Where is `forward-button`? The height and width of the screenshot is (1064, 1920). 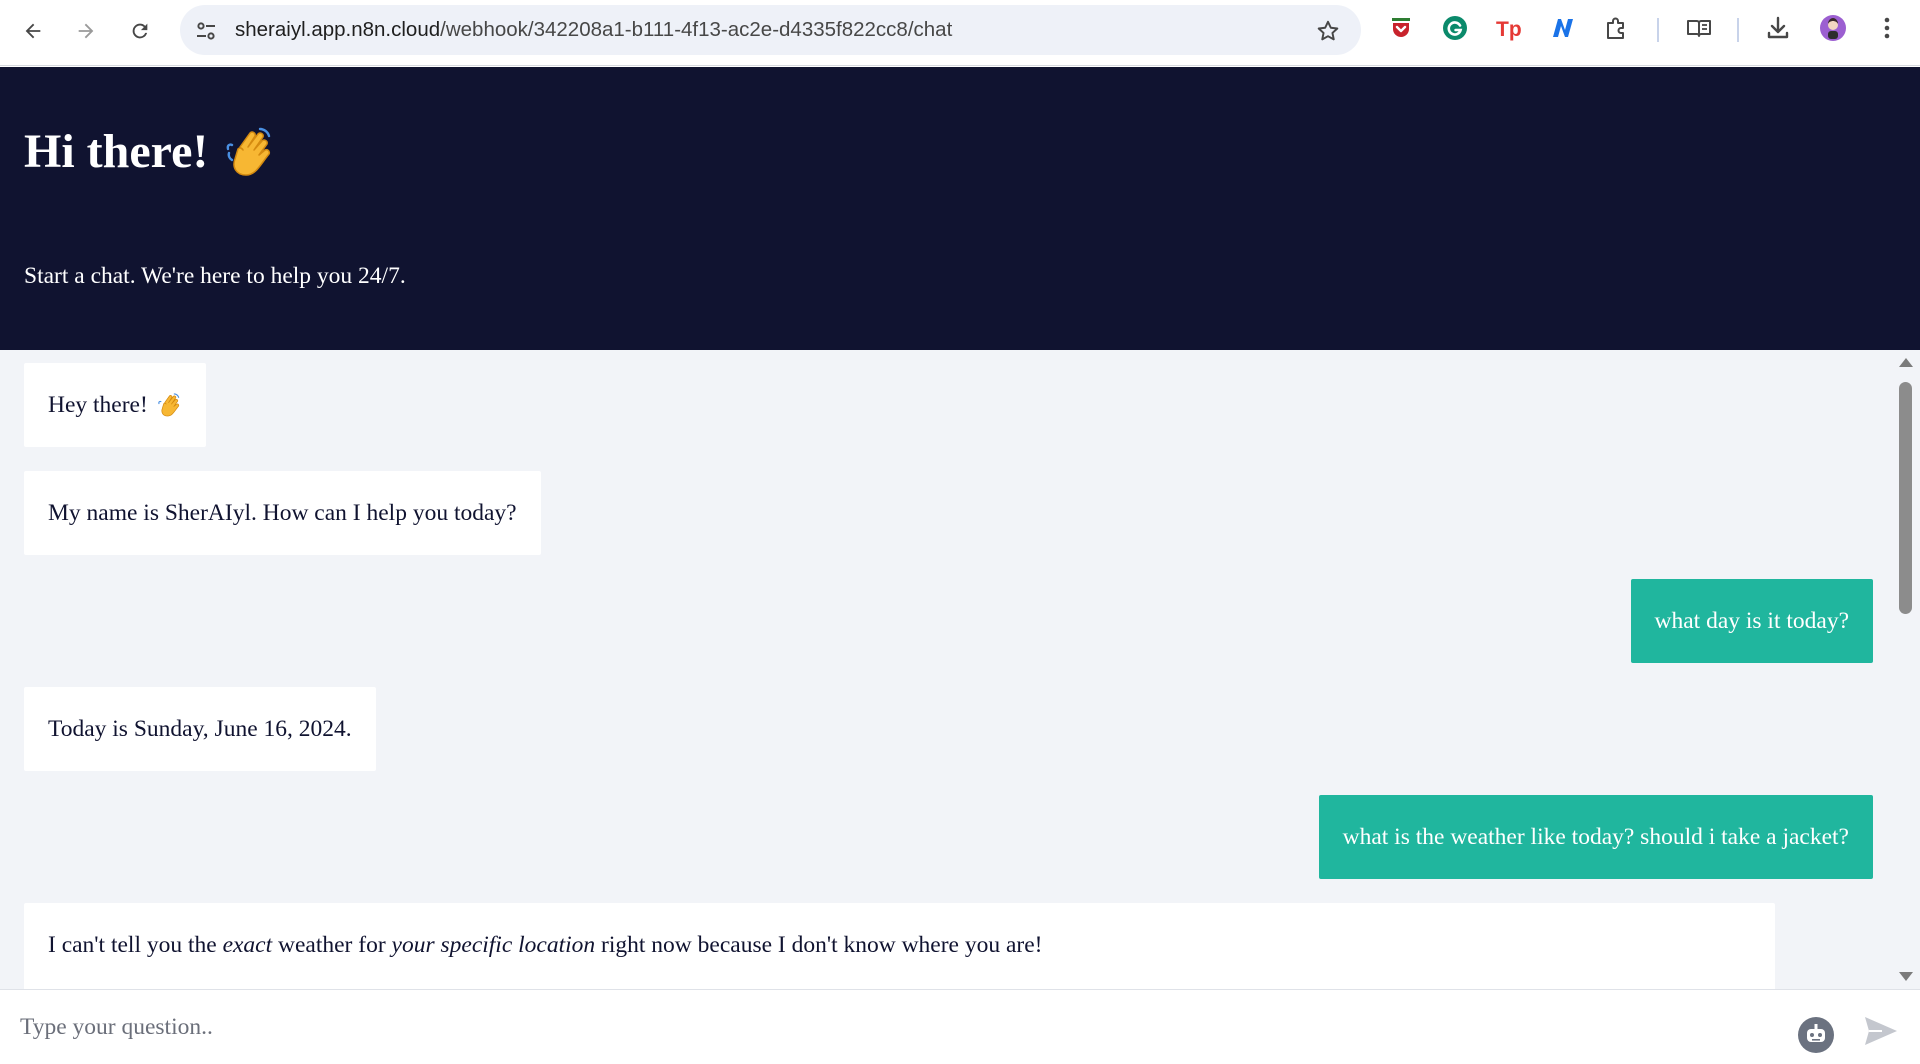 forward-button is located at coordinates (86, 31).